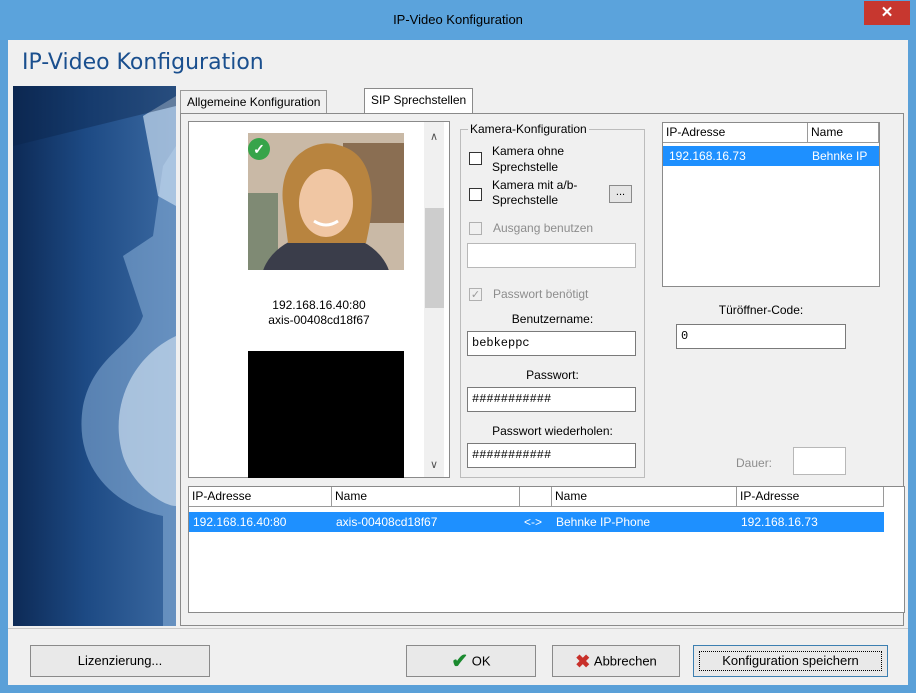 The width and height of the screenshot is (916, 693). Describe the element at coordinates (551, 343) in the screenshot. I see `benutzername-field: bebkeppc` at that location.